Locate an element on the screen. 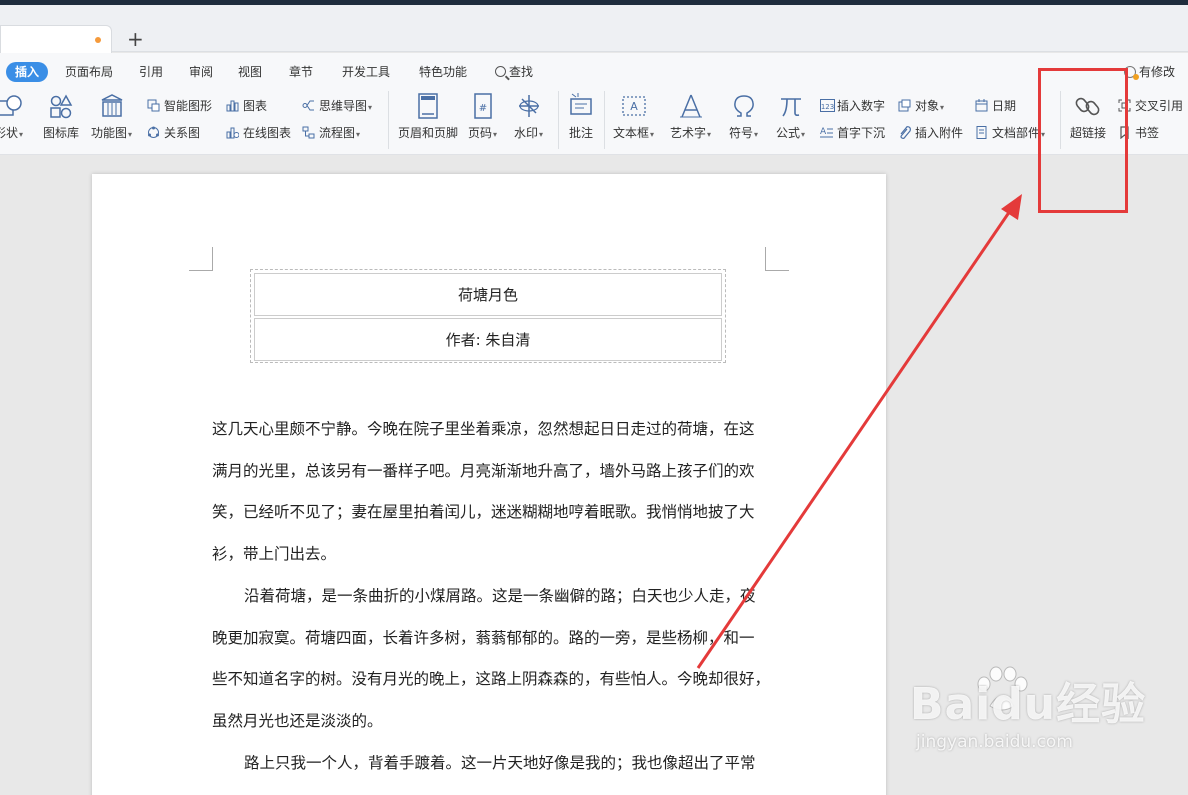  watermark-logo: Baidu经验 is located at coordinates (1028, 704).